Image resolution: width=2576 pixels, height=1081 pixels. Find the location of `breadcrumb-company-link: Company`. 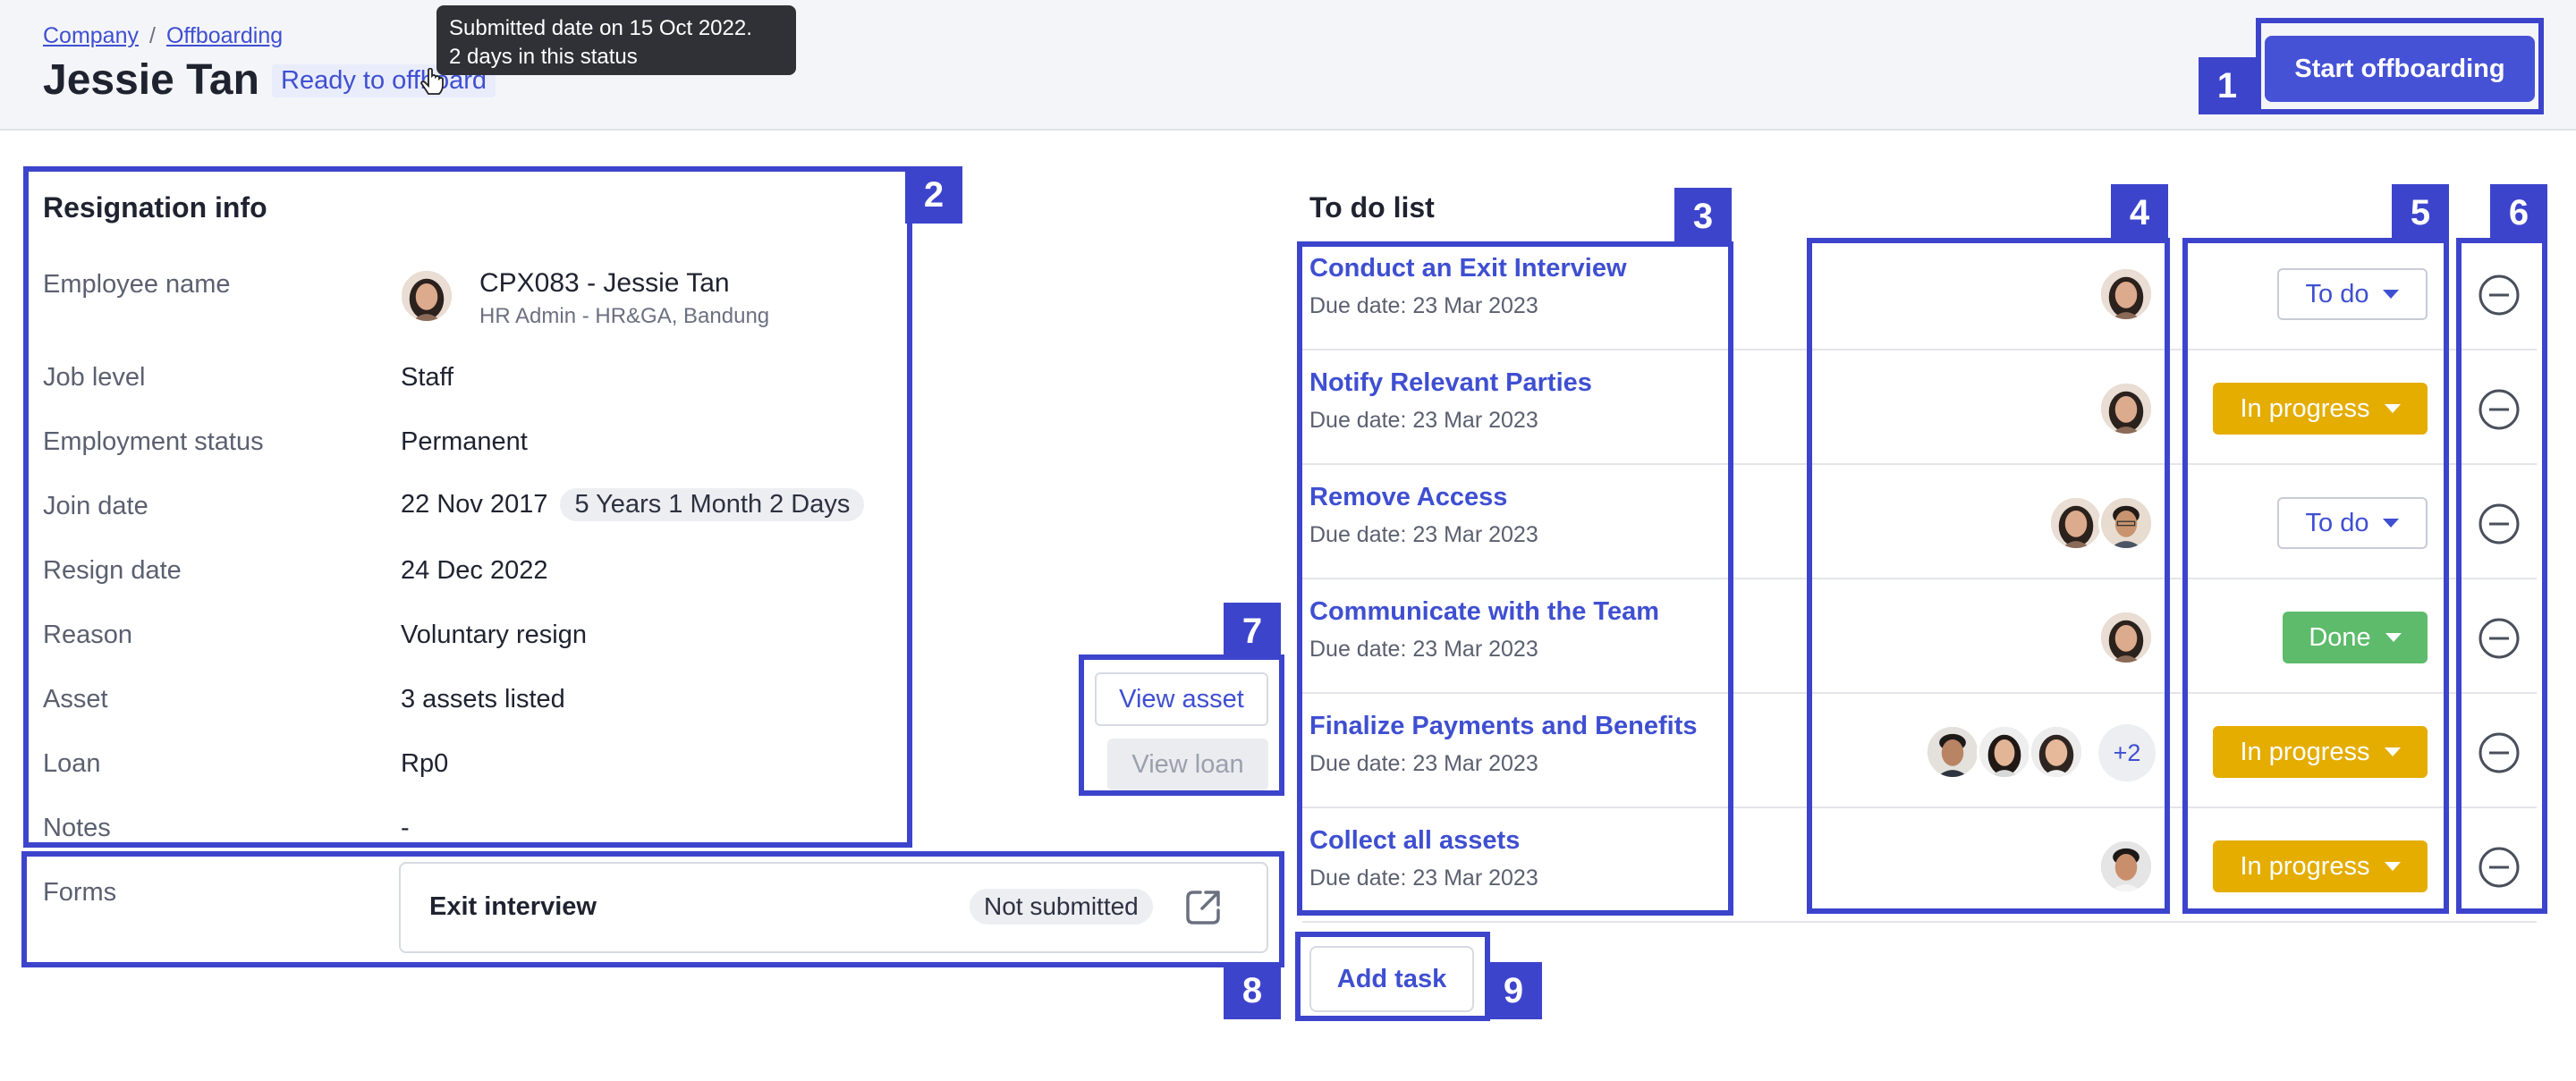

breadcrumb-company-link: Company is located at coordinates (91, 36).